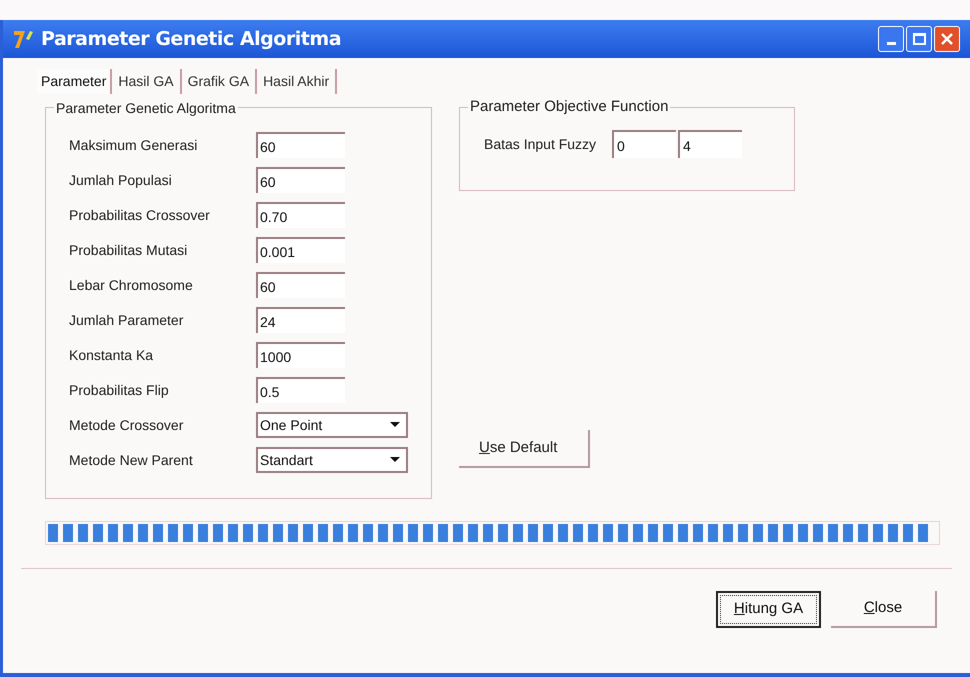  What do you see at coordinates (133, 145) in the screenshot?
I see `field-label: Maksimum Generasi` at bounding box center [133, 145].